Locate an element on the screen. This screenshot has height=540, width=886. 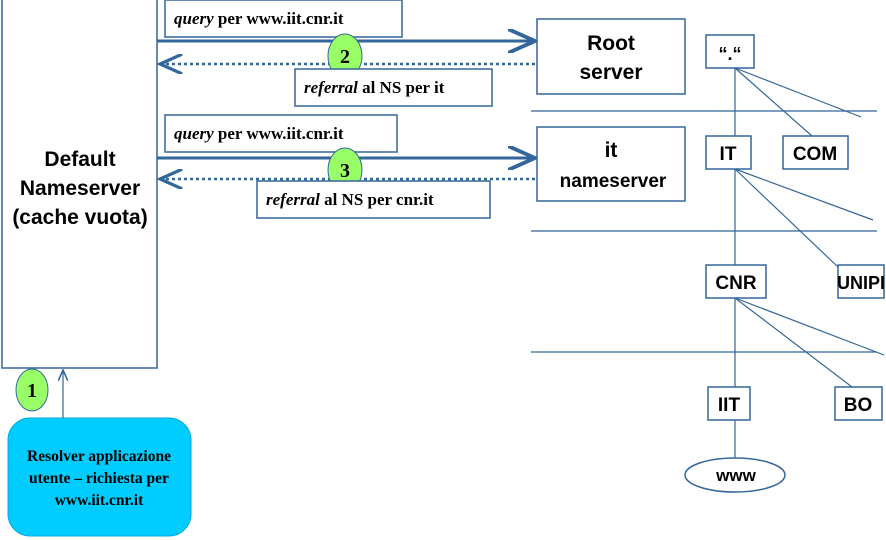
svg-text: COM is located at coordinates (815, 154).